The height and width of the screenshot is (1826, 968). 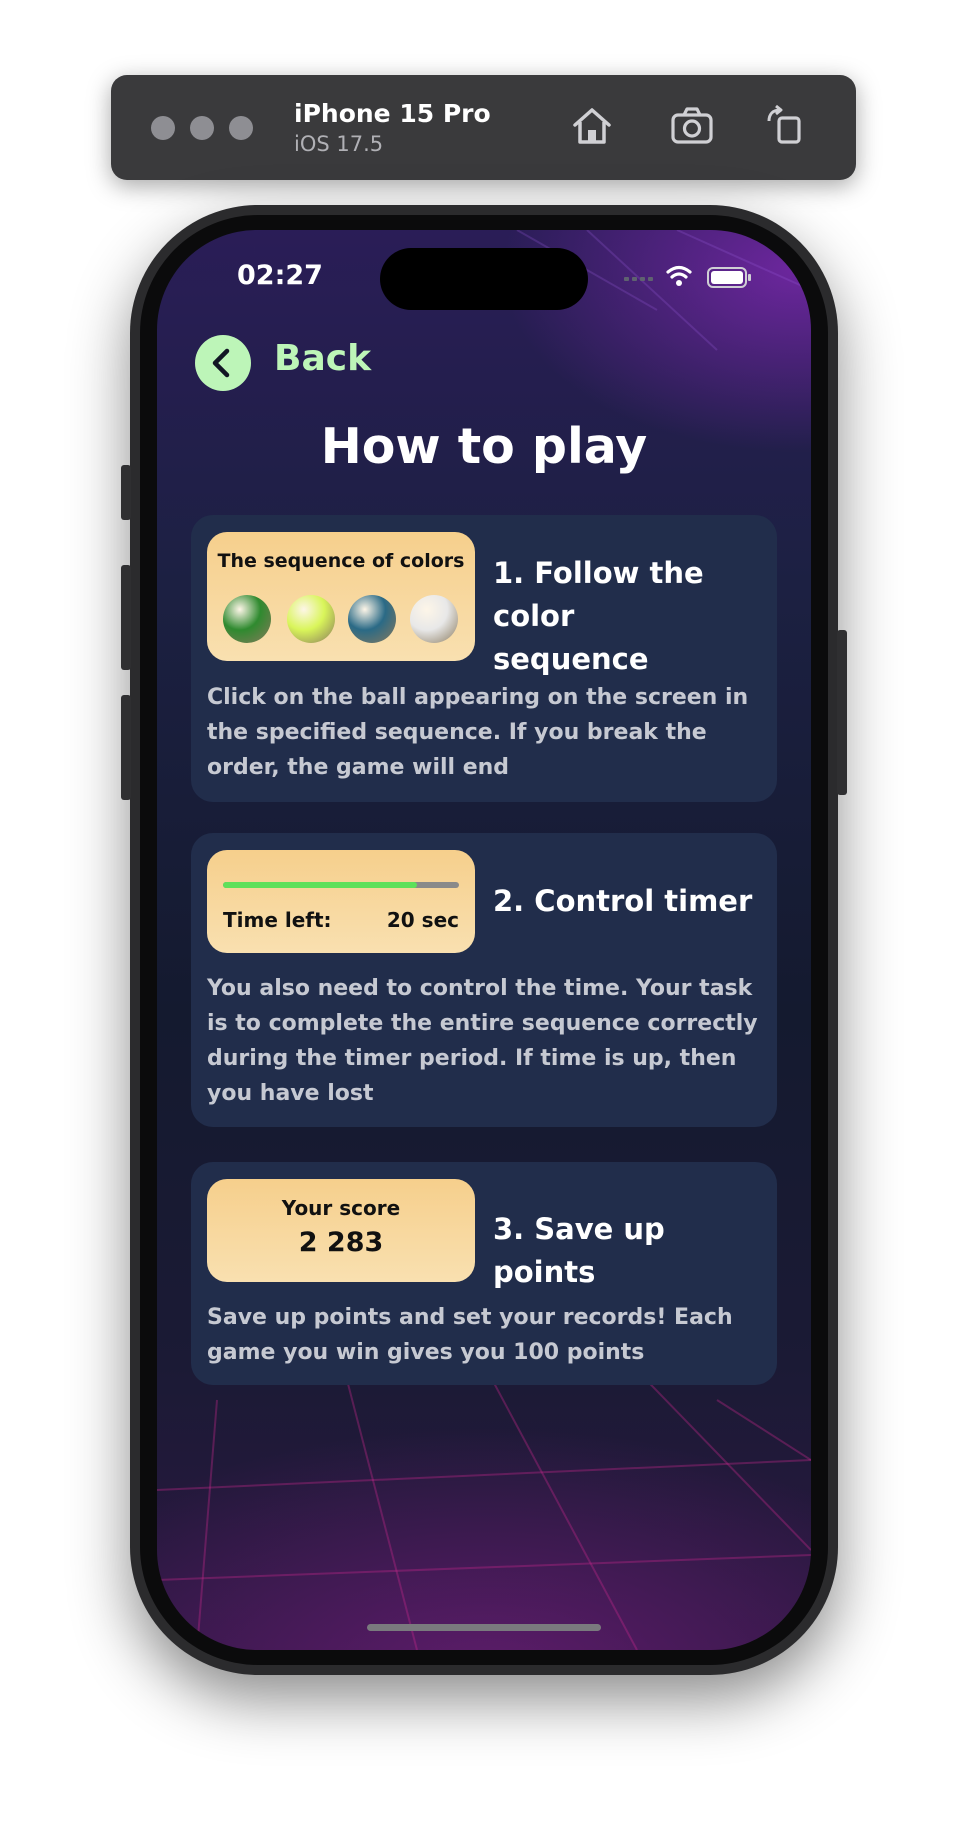 What do you see at coordinates (592, 126) in the screenshot?
I see `home-icon` at bounding box center [592, 126].